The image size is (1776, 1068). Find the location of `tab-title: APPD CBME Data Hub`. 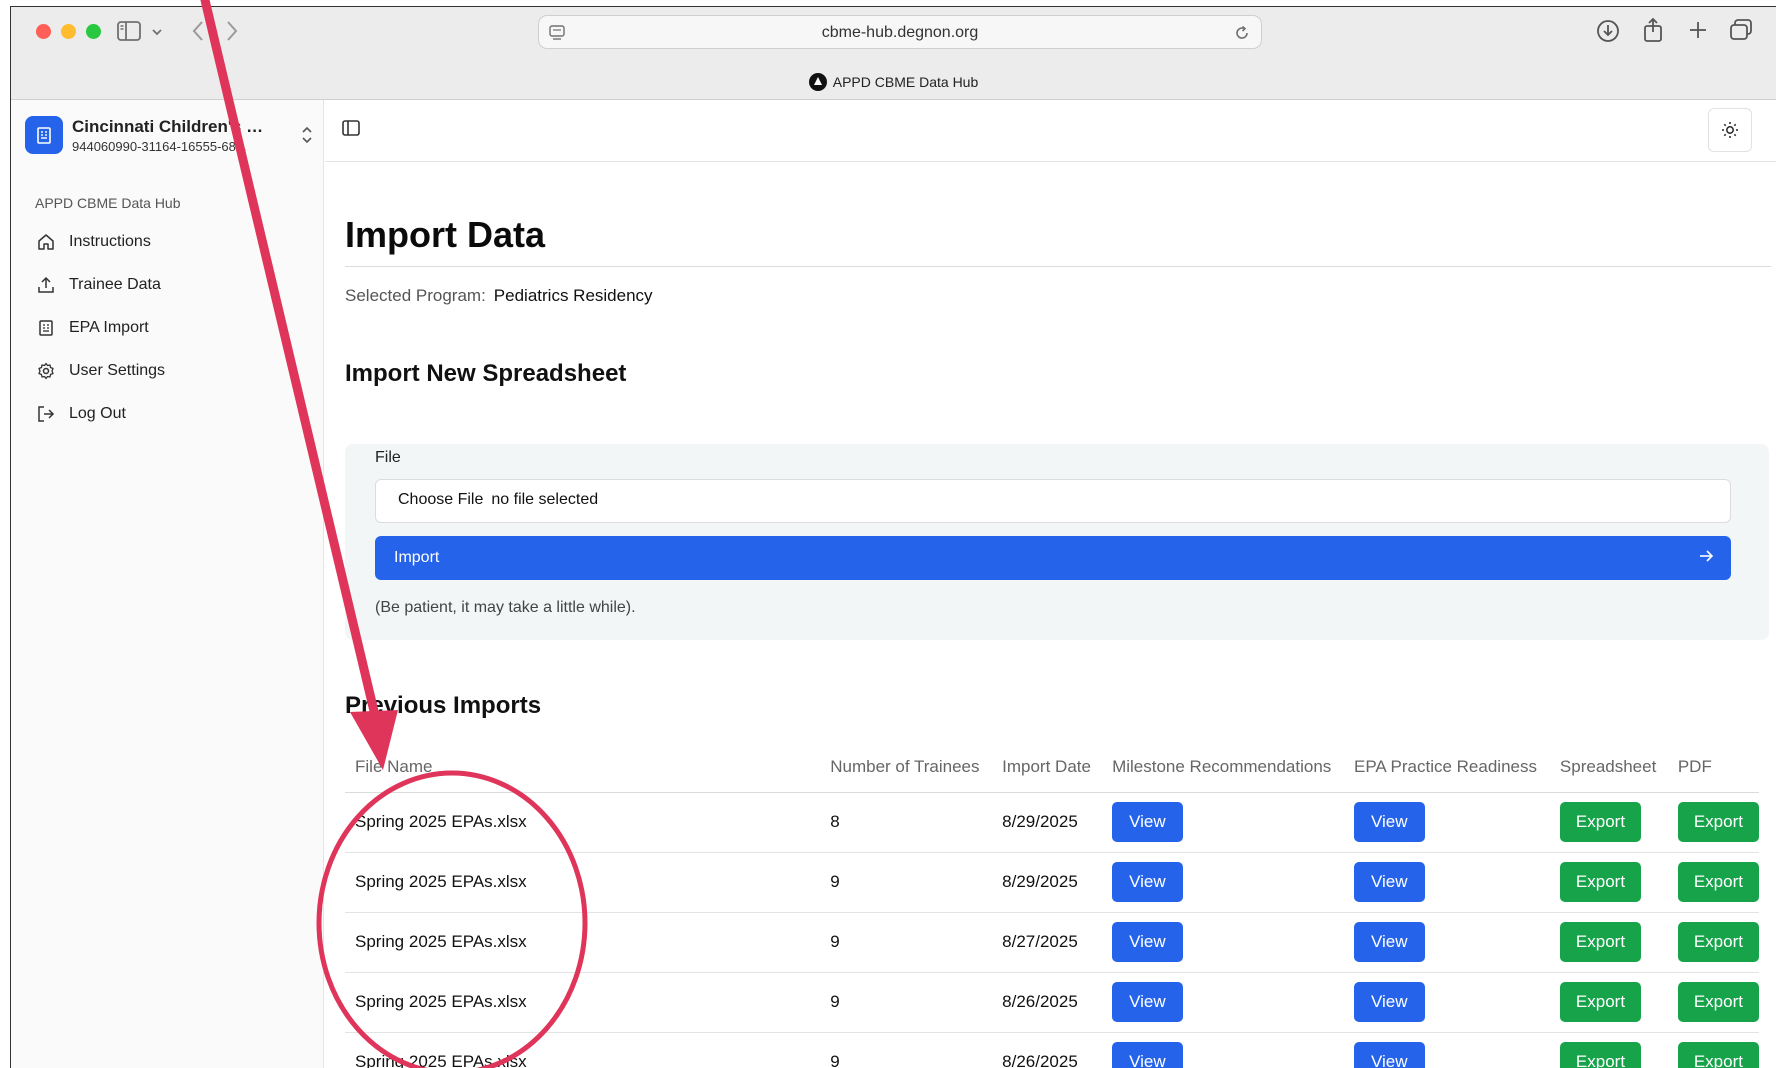

tab-title: APPD CBME Data Hub is located at coordinates (893, 82).